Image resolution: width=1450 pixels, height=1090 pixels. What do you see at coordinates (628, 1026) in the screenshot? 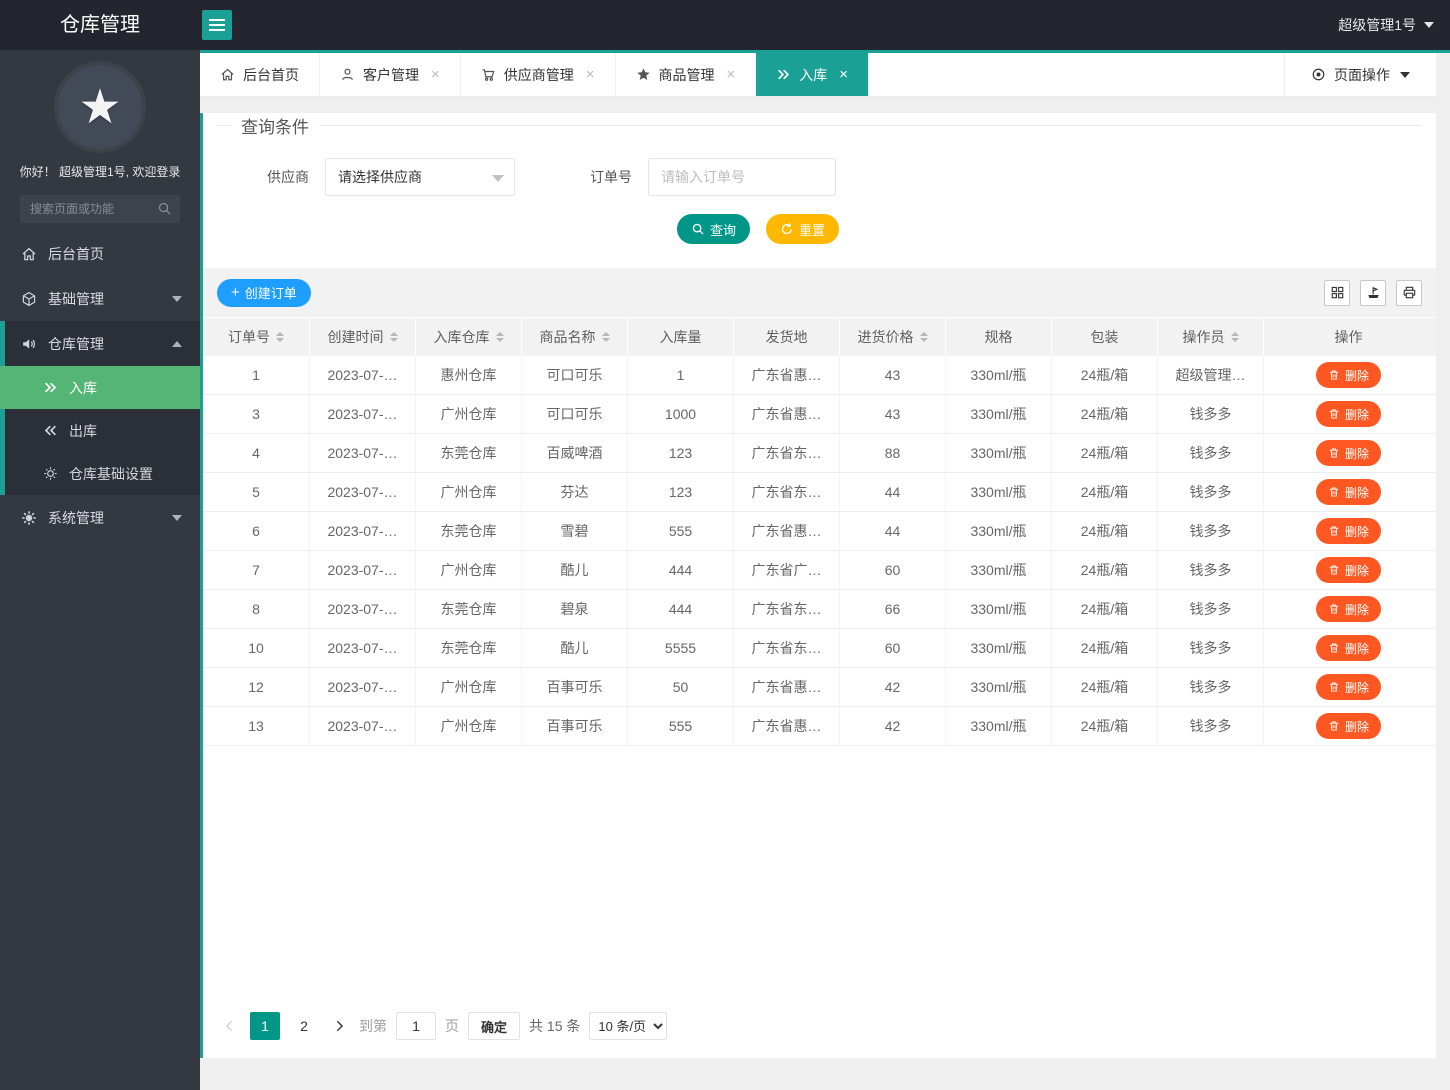
I see `page-size-select: 10 条/页` at bounding box center [628, 1026].